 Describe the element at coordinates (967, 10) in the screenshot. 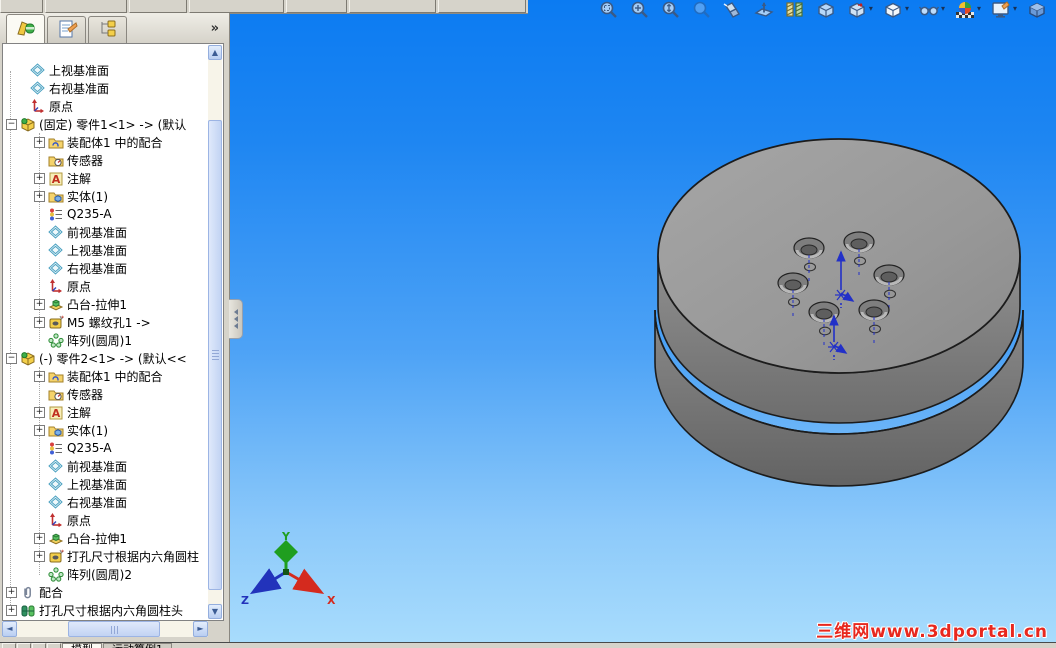

I see `apply-scene-icon: ▾` at that location.